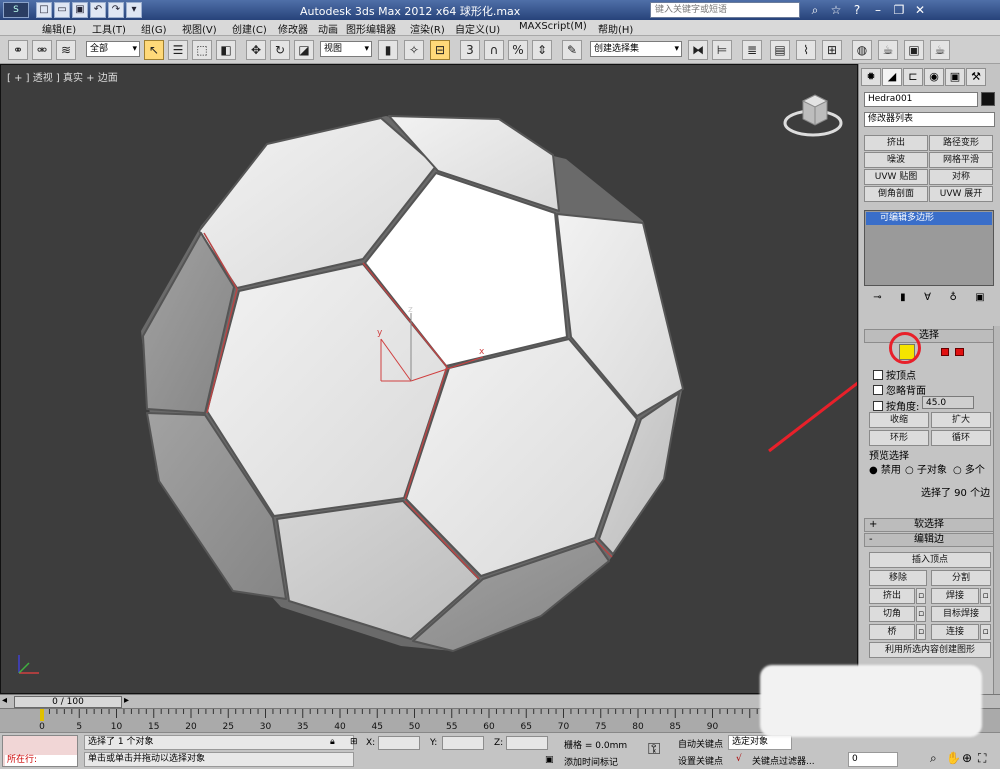 This screenshot has height=769, width=1000. I want to click on menu-views: 视图(V), so click(199, 28).